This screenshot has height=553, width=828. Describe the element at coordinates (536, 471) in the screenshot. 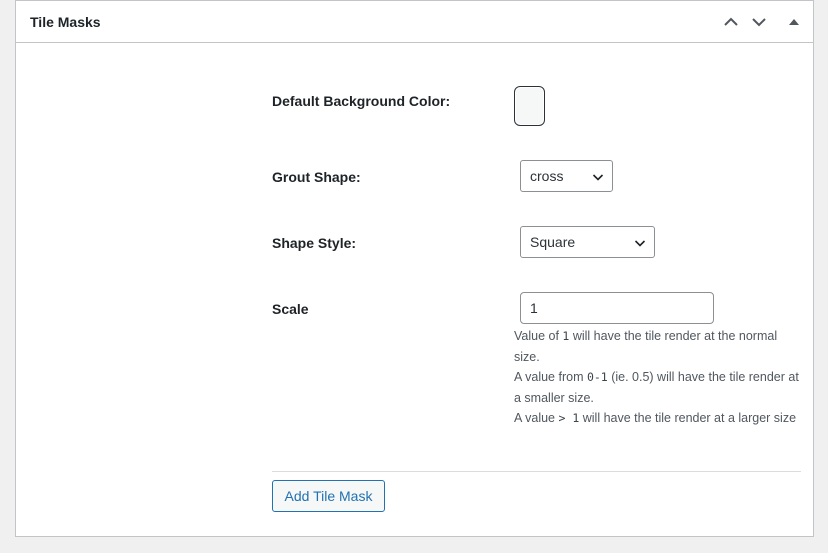

I see `section-divider` at that location.